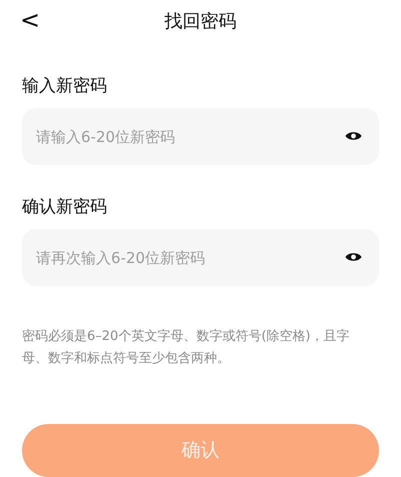 This screenshot has height=477, width=401. What do you see at coordinates (186, 348) in the screenshot?
I see `hint-text: 密码必须是6–20个英文字母、数字或符号(除空格)，且字母、数字和标点符号至少包含两种。` at bounding box center [186, 348].